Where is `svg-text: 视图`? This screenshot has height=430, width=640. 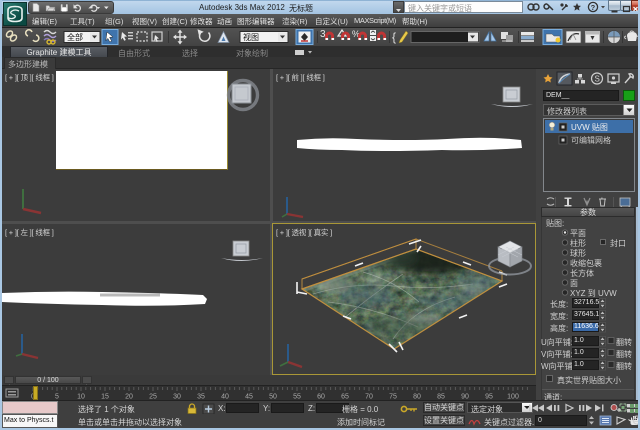 svg-text: 视图 is located at coordinates (251, 37).